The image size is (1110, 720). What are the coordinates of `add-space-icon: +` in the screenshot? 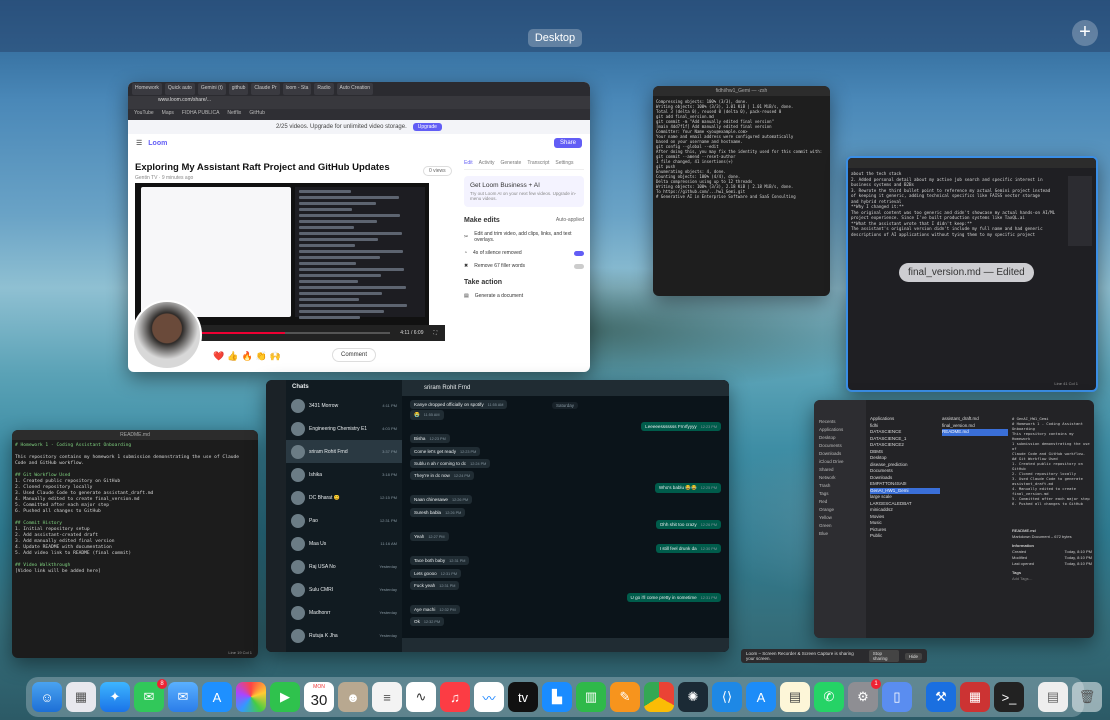 It's located at (1085, 33).